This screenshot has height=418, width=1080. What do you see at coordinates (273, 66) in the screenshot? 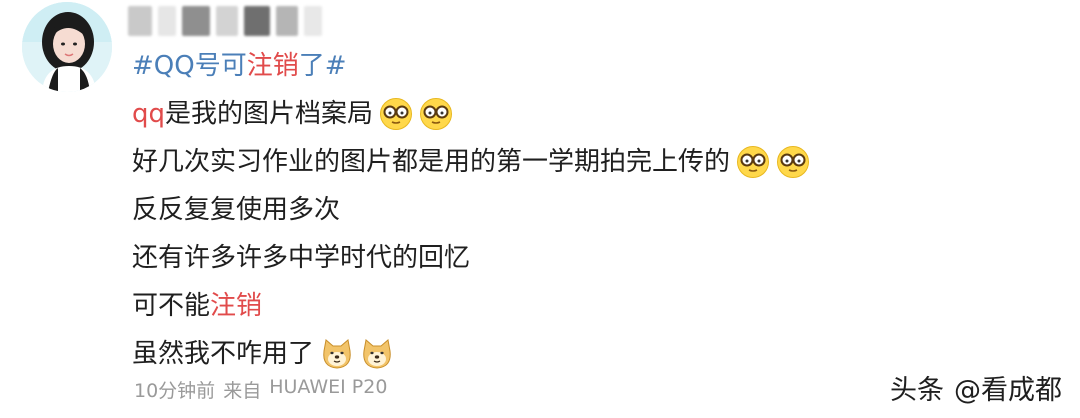
I see `topic-highlight: 注销` at bounding box center [273, 66].